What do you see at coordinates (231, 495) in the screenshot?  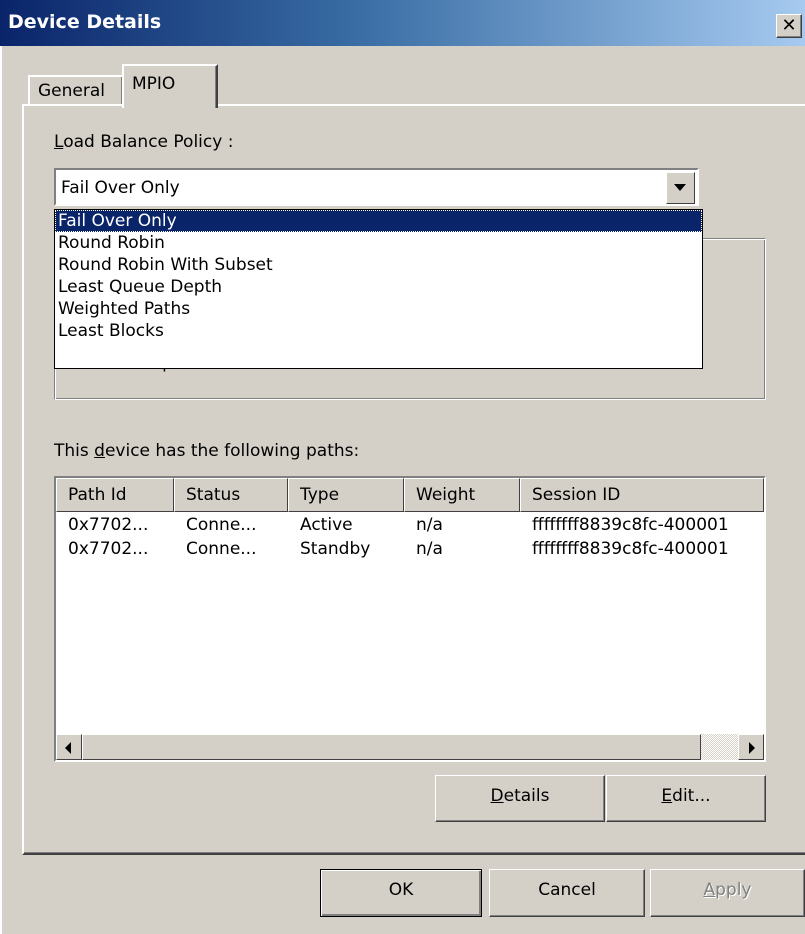 I see `column-header-status: Status` at bounding box center [231, 495].